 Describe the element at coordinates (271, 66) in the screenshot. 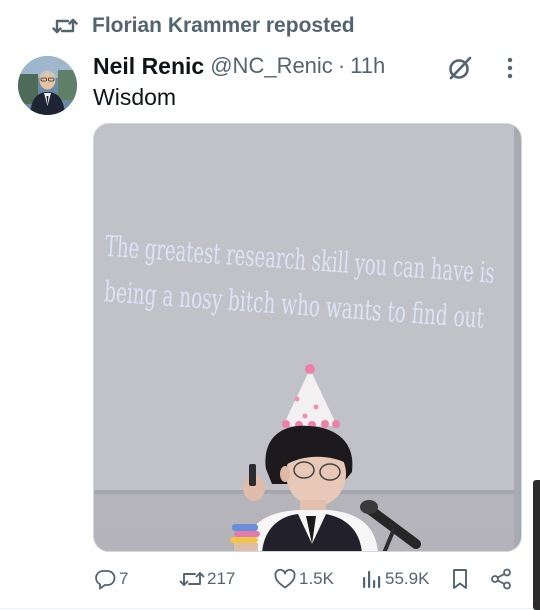

I see `author-handle: @NC_Renic` at that location.